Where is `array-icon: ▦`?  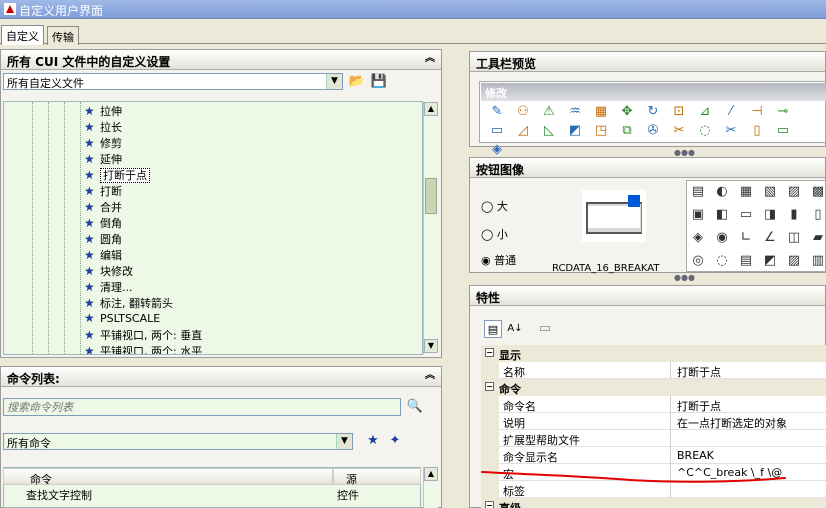
array-icon: ▦ is located at coordinates (601, 112).